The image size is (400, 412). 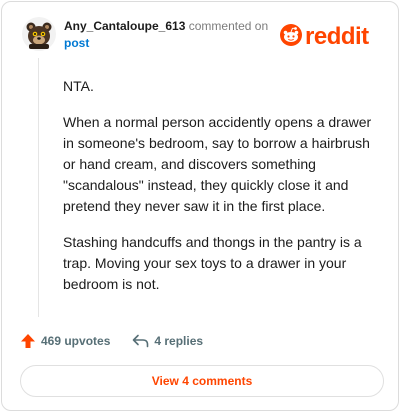 What do you see at coordinates (38, 187) in the screenshot?
I see `thread-line` at bounding box center [38, 187].